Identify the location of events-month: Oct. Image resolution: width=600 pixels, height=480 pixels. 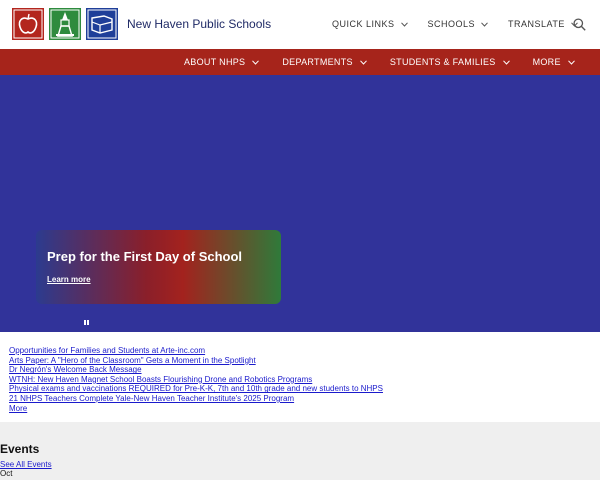
(6, 473).